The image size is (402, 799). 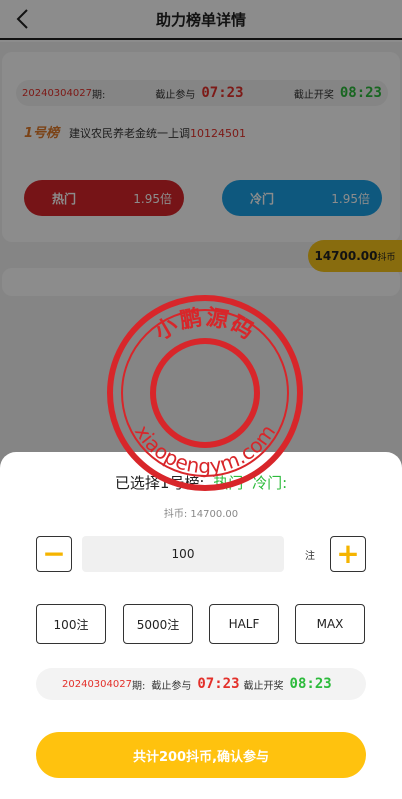 I want to click on amount-input: 100, so click(x=183, y=554).